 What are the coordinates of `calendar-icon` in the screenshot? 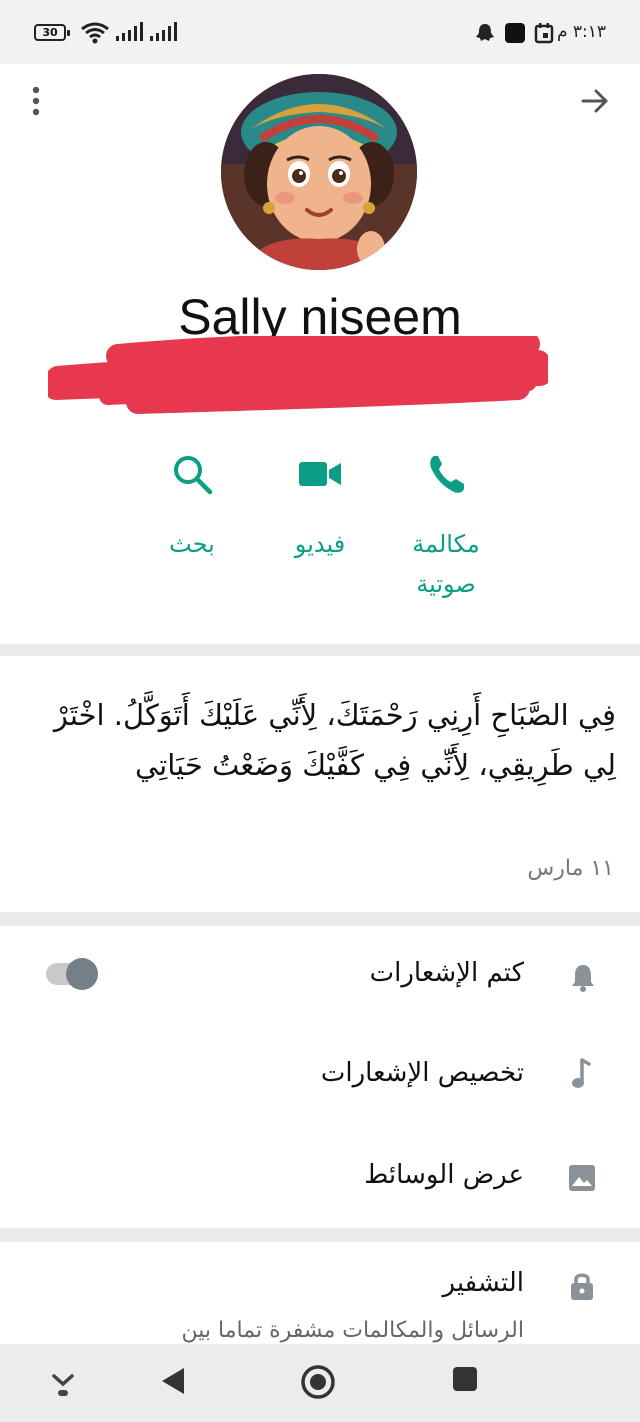 It's located at (544, 33).